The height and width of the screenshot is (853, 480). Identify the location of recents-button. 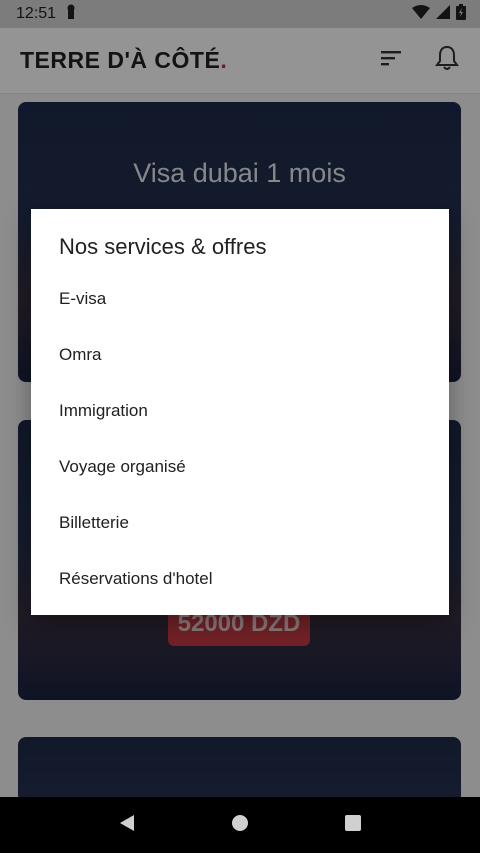
(353, 825).